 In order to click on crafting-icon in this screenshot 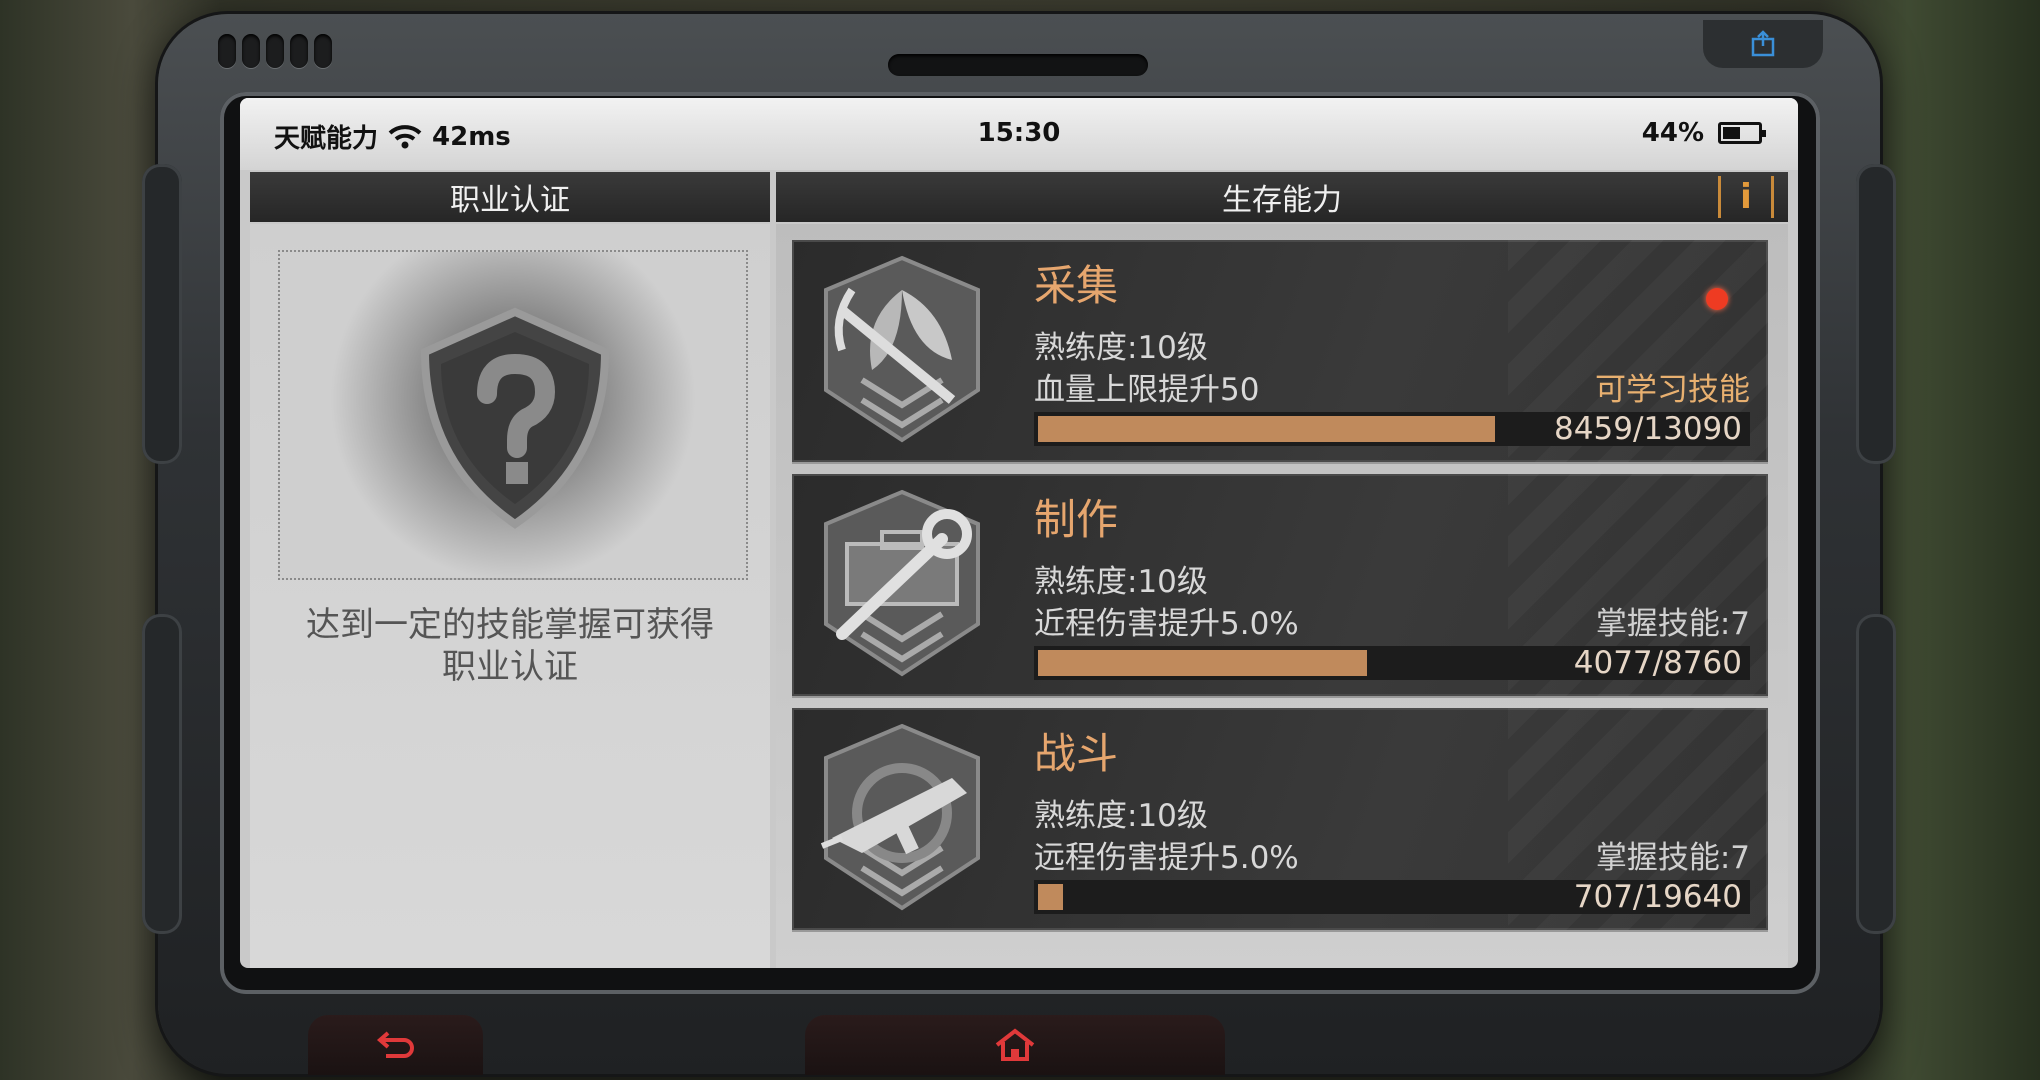, I will do `click(902, 583)`.